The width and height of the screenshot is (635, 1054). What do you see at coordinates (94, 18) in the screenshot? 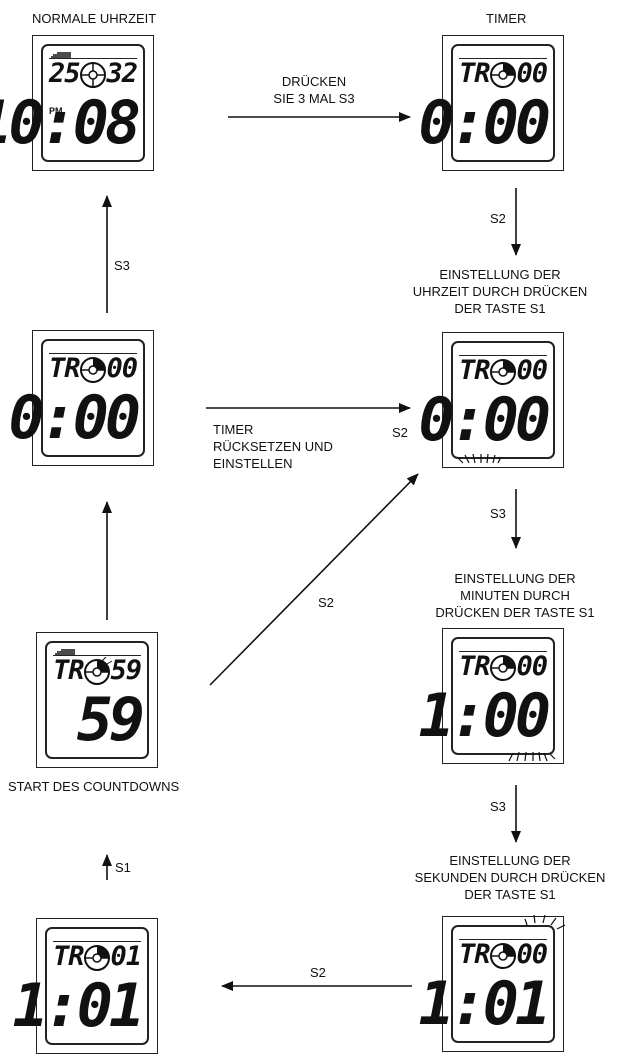
I see `label-normal-time: NORMALE UHRZEIT` at bounding box center [94, 18].